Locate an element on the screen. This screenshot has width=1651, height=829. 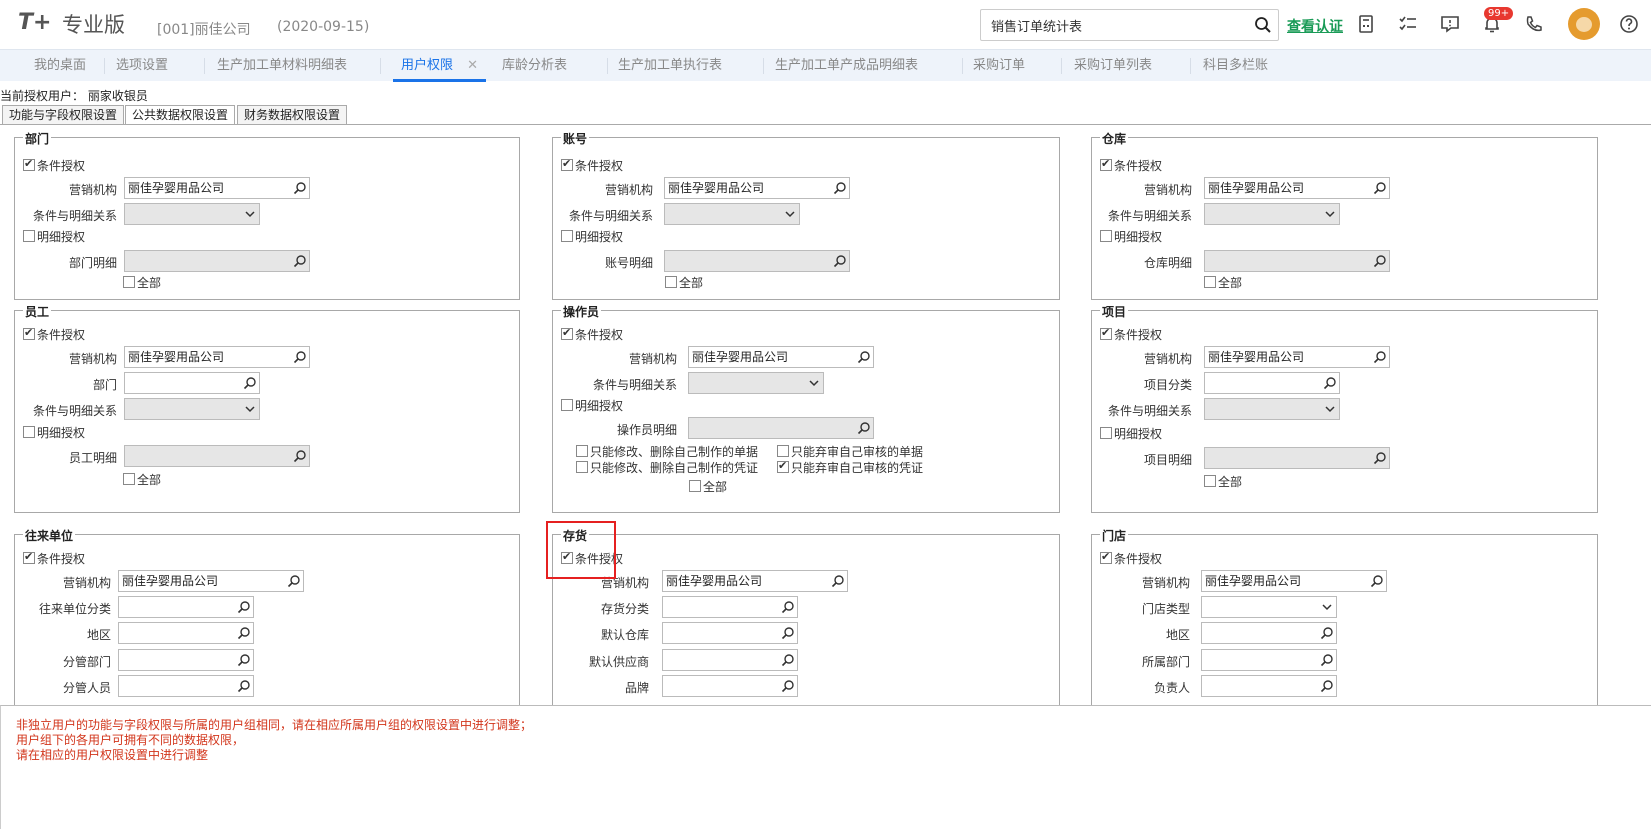
user-avatar is located at coordinates (1584, 24).